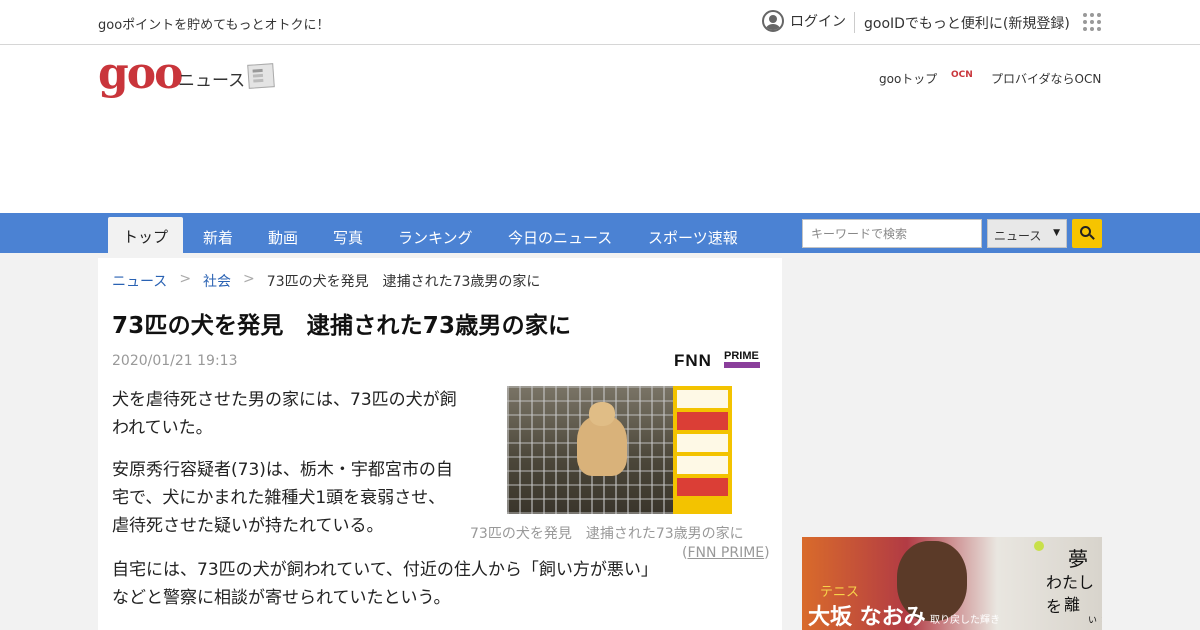  What do you see at coordinates (962, 75) in the screenshot?
I see `ocn-logo-icon: OCN` at bounding box center [962, 75].